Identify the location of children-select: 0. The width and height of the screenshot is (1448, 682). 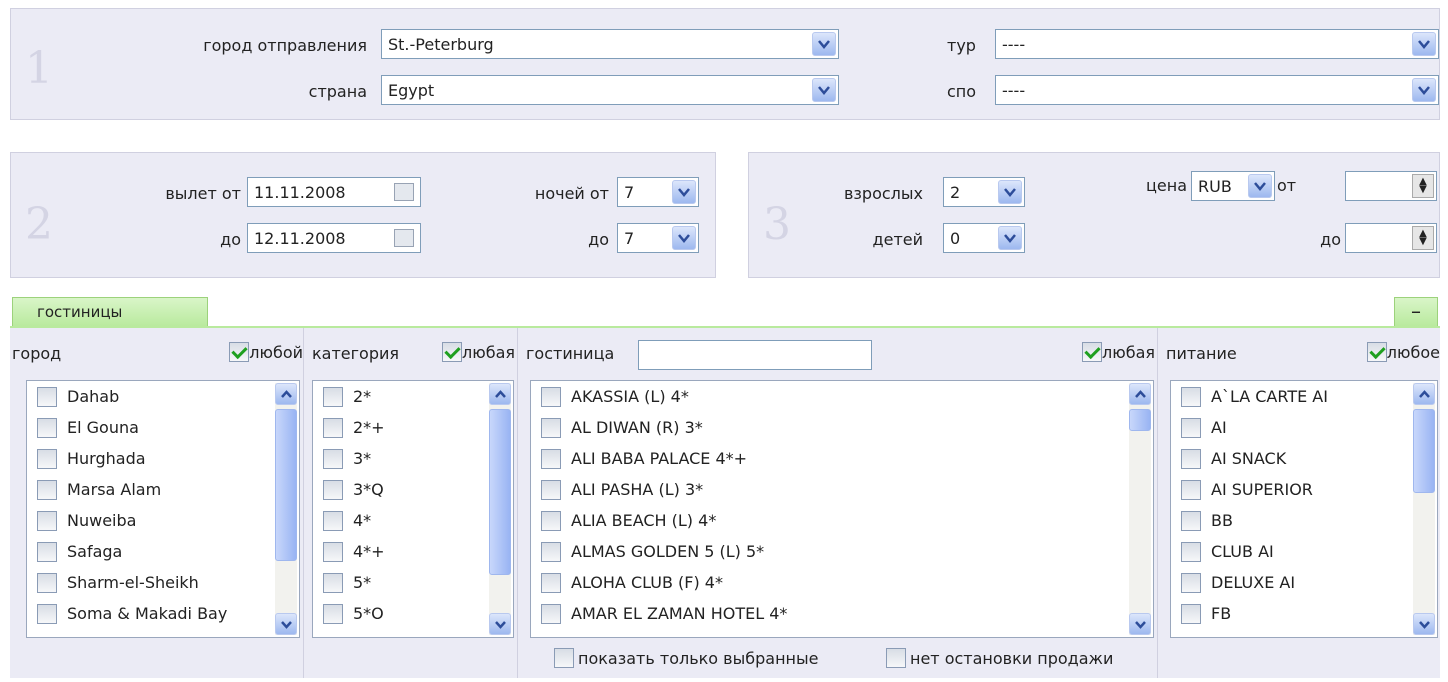
(984, 238).